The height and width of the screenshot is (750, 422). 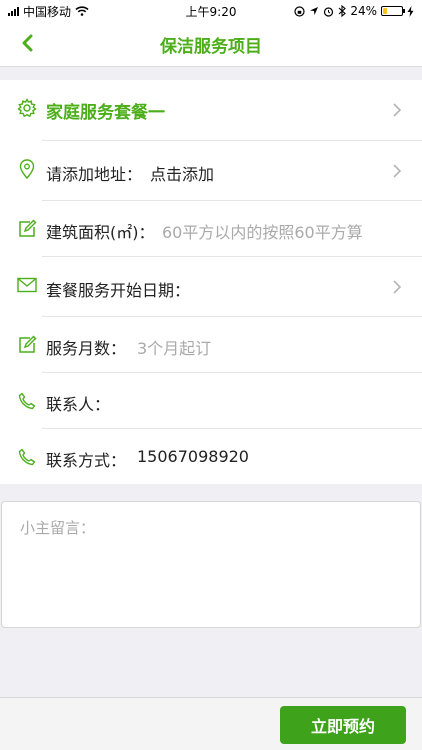 I want to click on months-row: 服务月数： 3个月起订, so click(x=211, y=345).